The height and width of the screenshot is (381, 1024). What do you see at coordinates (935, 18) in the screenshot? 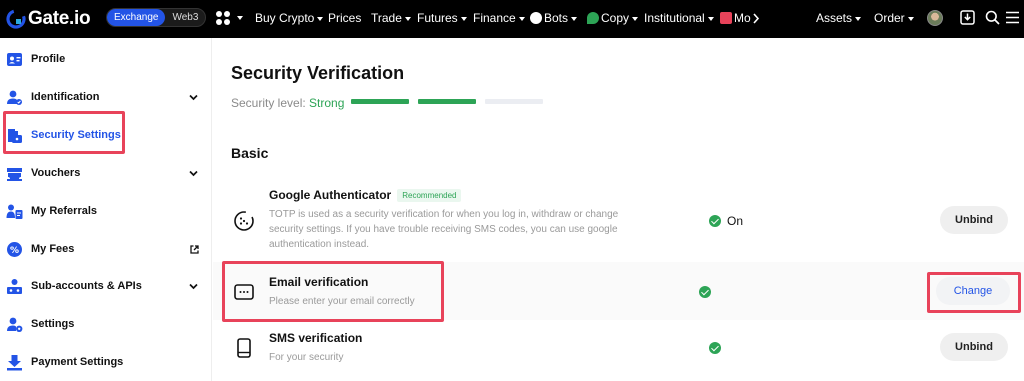
I see `avatar` at bounding box center [935, 18].